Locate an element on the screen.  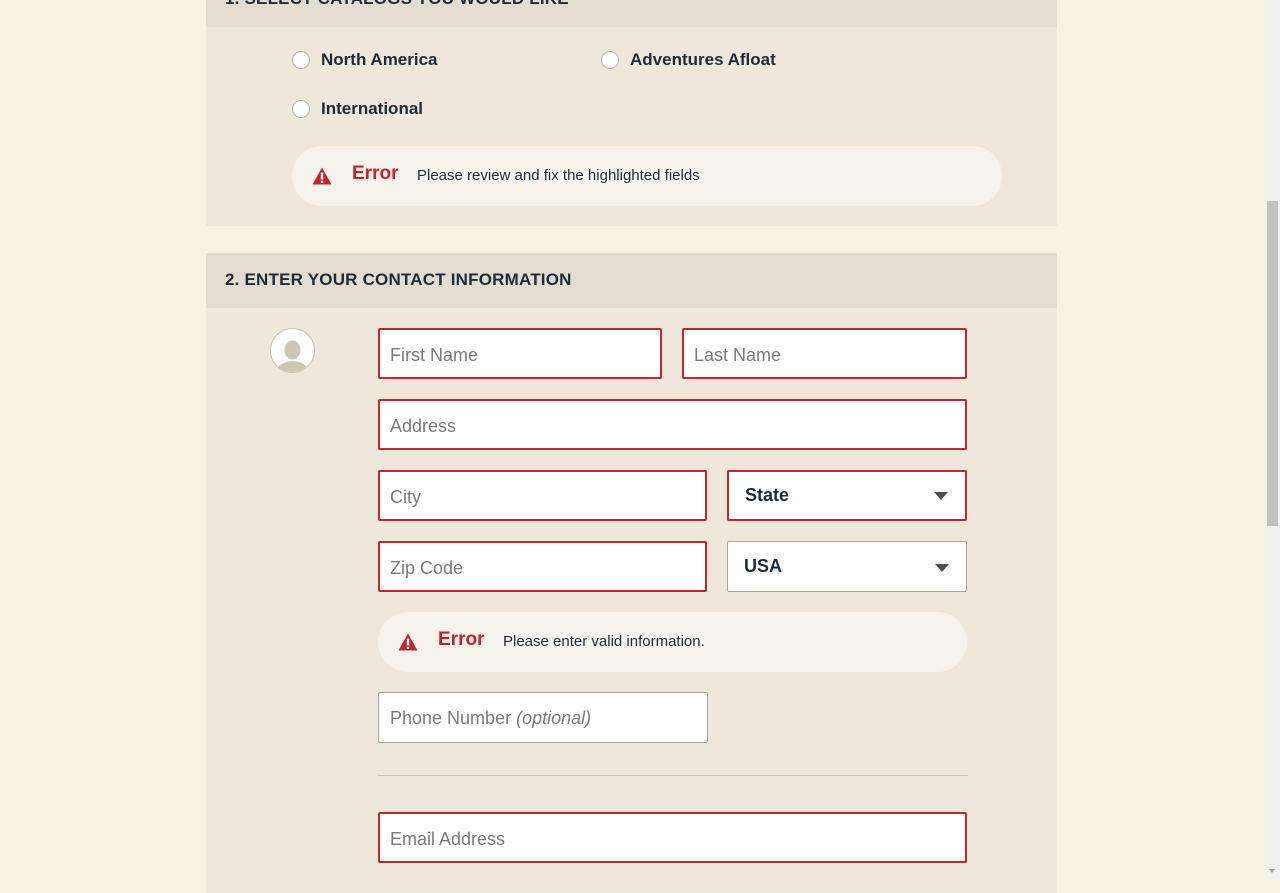
section-header-contact: 2. ENTER YOUR CONTACT INFORMATION is located at coordinates (631, 280).